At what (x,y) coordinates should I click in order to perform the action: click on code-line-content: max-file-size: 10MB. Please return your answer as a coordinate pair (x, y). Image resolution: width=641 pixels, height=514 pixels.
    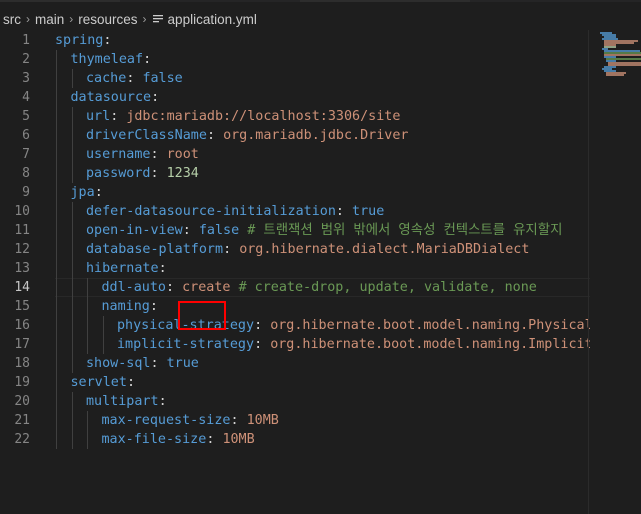
    Looking at the image, I should click on (155, 439).